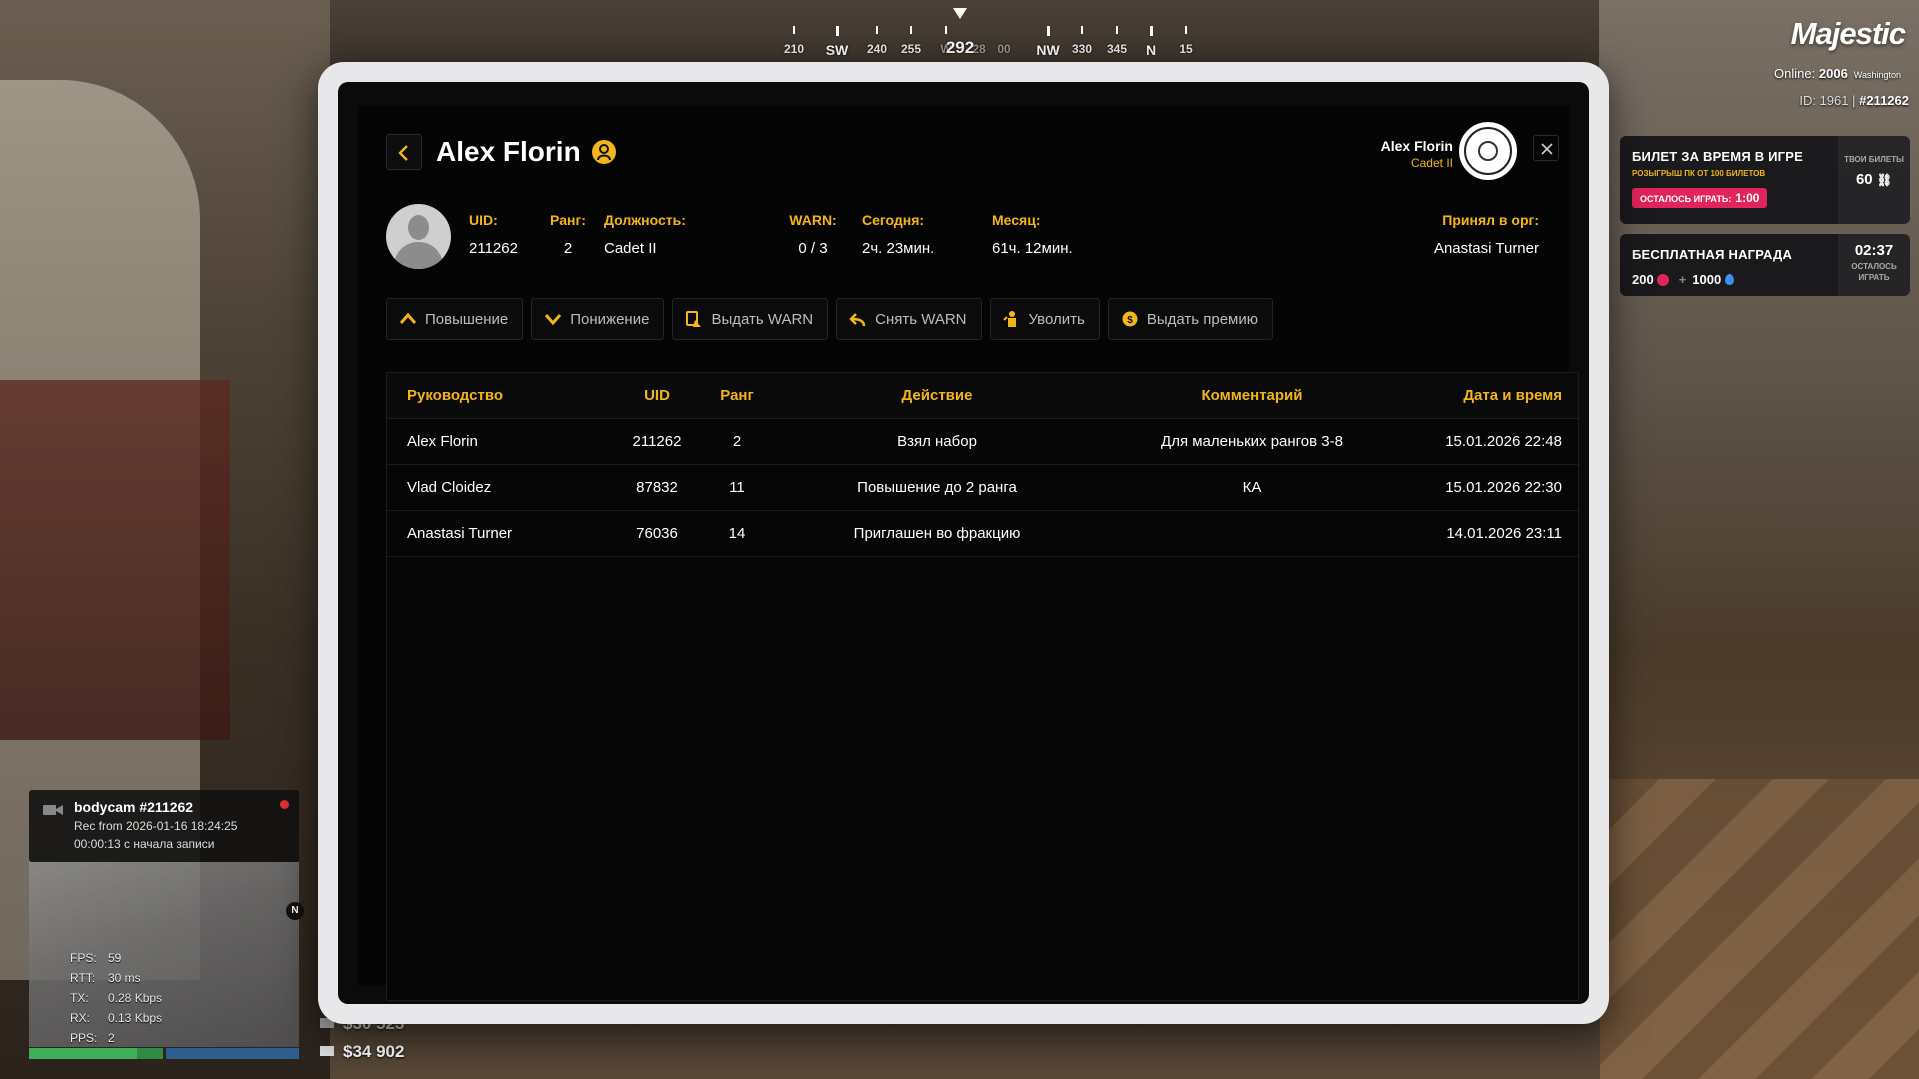  I want to click on table-cell: Alex Florin, so click(442, 441).